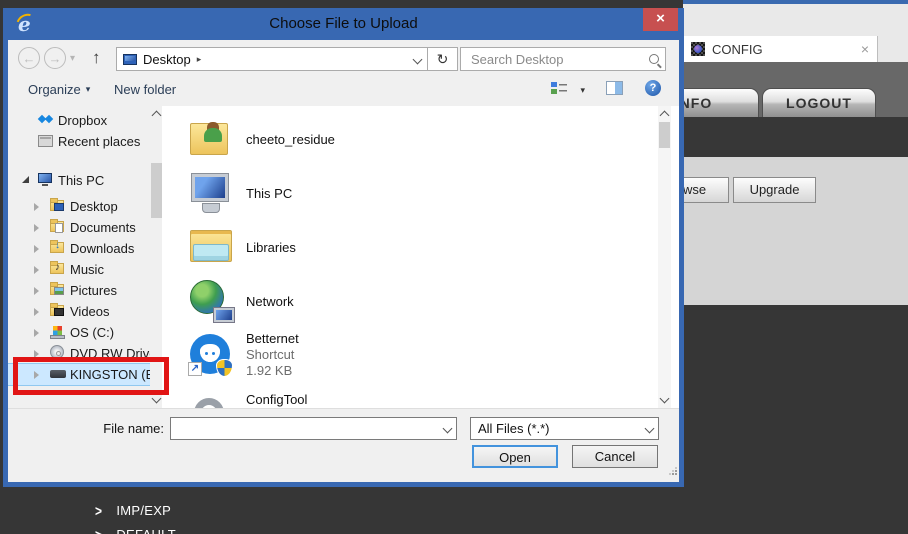 The height and width of the screenshot is (534, 908). Describe the element at coordinates (87, 269) in the screenshot. I see `sidebar-item-label: Music` at that location.